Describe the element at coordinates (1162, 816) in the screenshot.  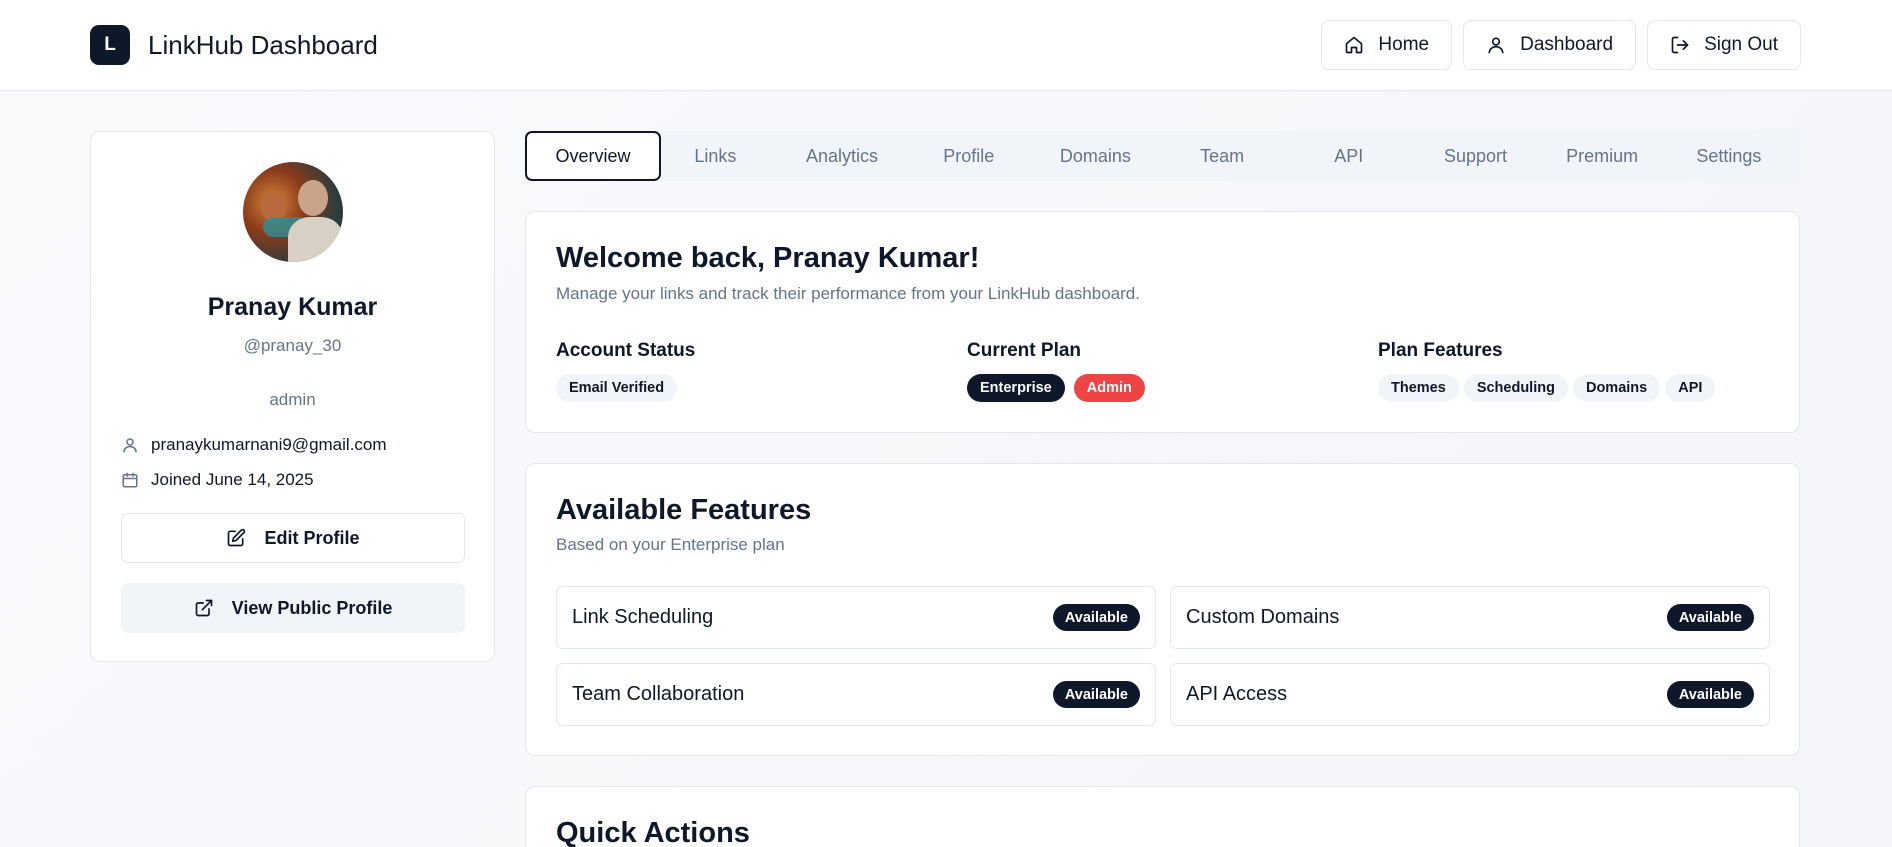
I see `quick-actions-card: Quick Actions` at that location.